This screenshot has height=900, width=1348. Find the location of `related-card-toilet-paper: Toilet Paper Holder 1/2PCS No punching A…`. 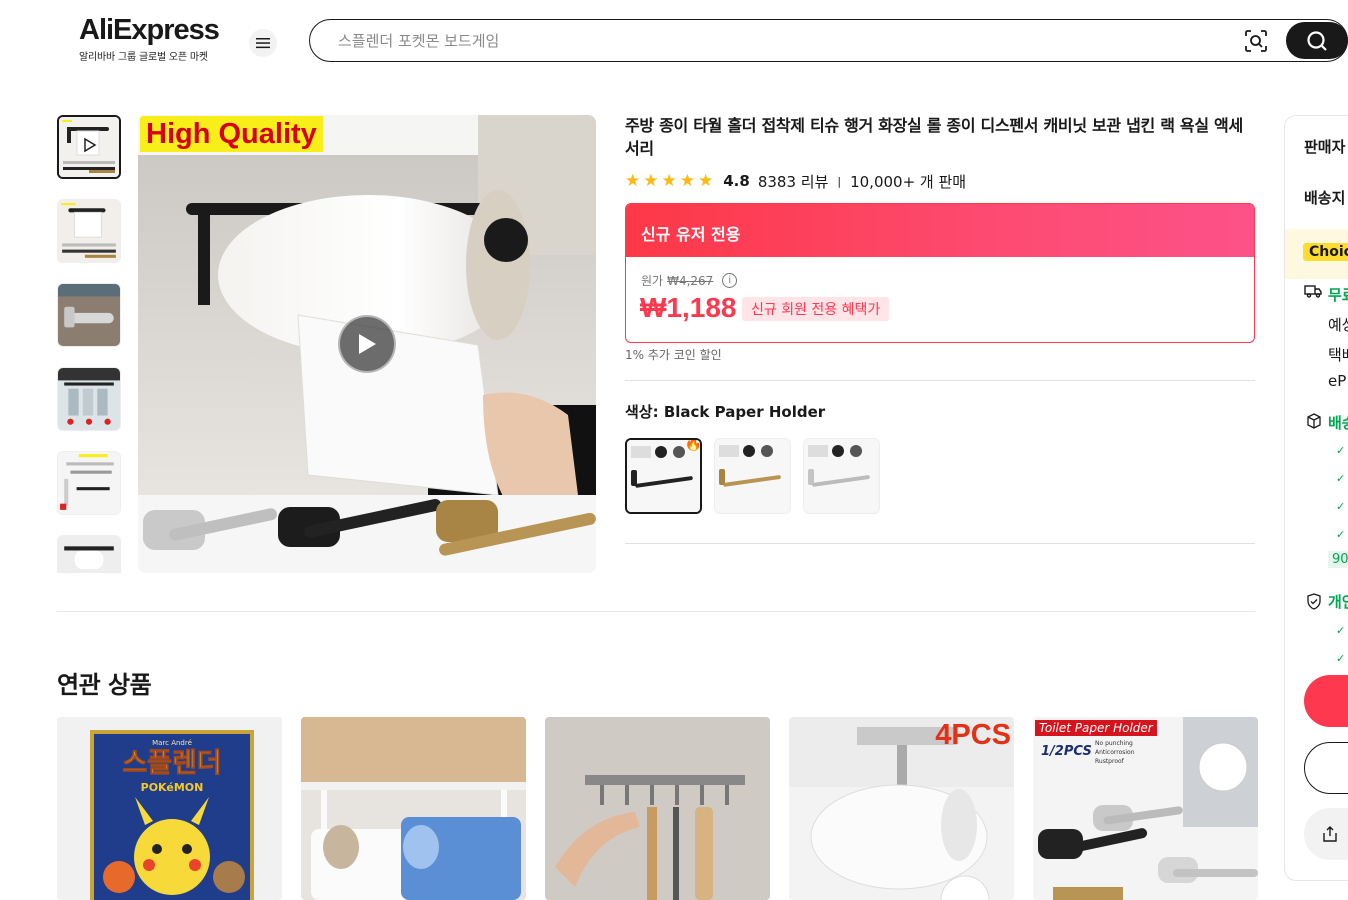

related-card-toilet-paper: Toilet Paper Holder 1/2PCS No punching A… is located at coordinates (1145, 808).